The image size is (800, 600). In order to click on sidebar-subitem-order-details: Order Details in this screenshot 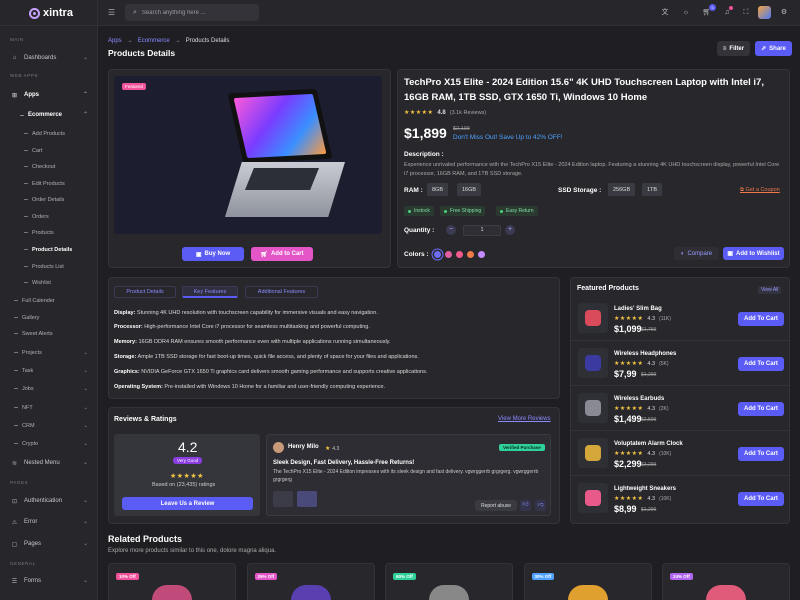, I will do `click(56, 199)`.